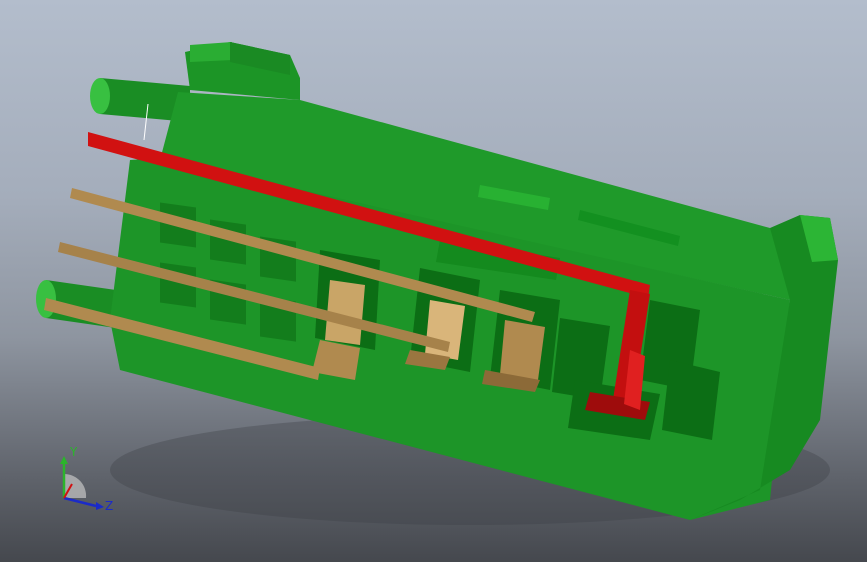 This screenshot has height=562, width=867. Describe the element at coordinates (64, 460) in the screenshot. I see `y-axis-arrowhead` at that location.